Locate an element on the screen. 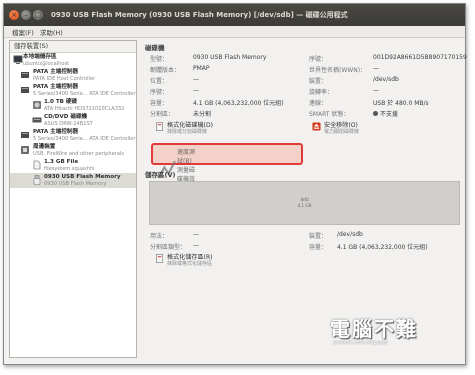 The width and height of the screenshot is (475, 375). tree-item-detail: filesystem.squashfs is located at coordinates (69, 169).